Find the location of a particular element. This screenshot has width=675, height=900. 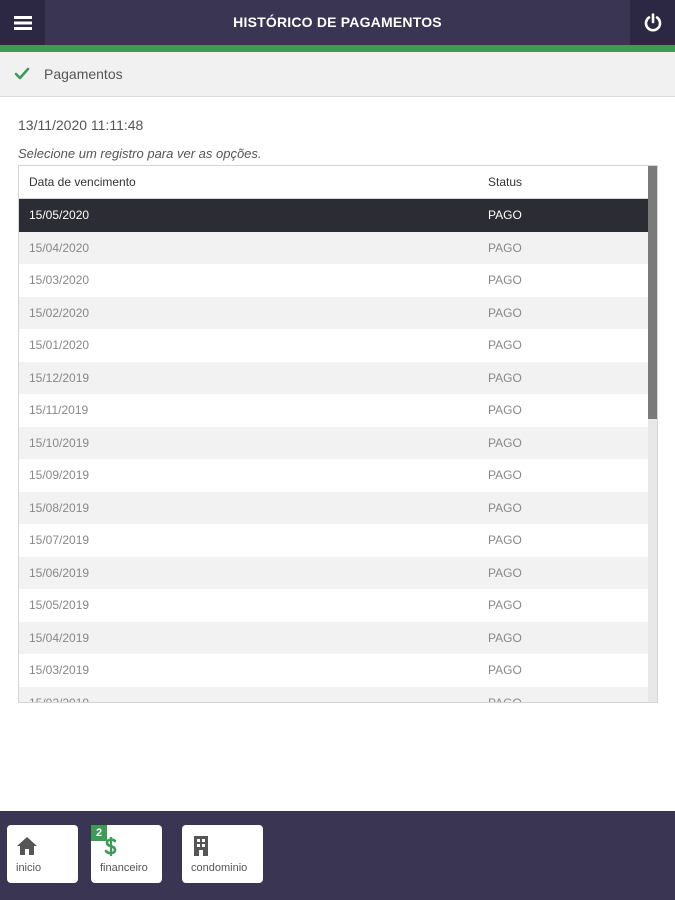

cell-due-date: 15/08/2019 is located at coordinates (59, 507).